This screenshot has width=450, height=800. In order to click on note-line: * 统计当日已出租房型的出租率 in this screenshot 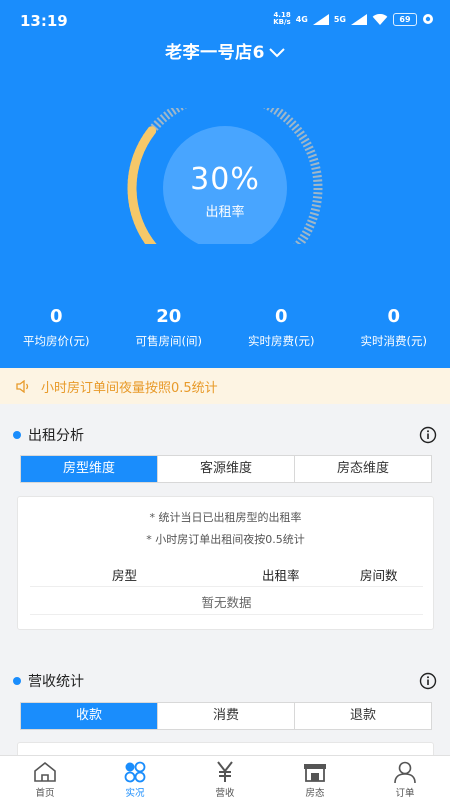, I will do `click(225, 517)`.